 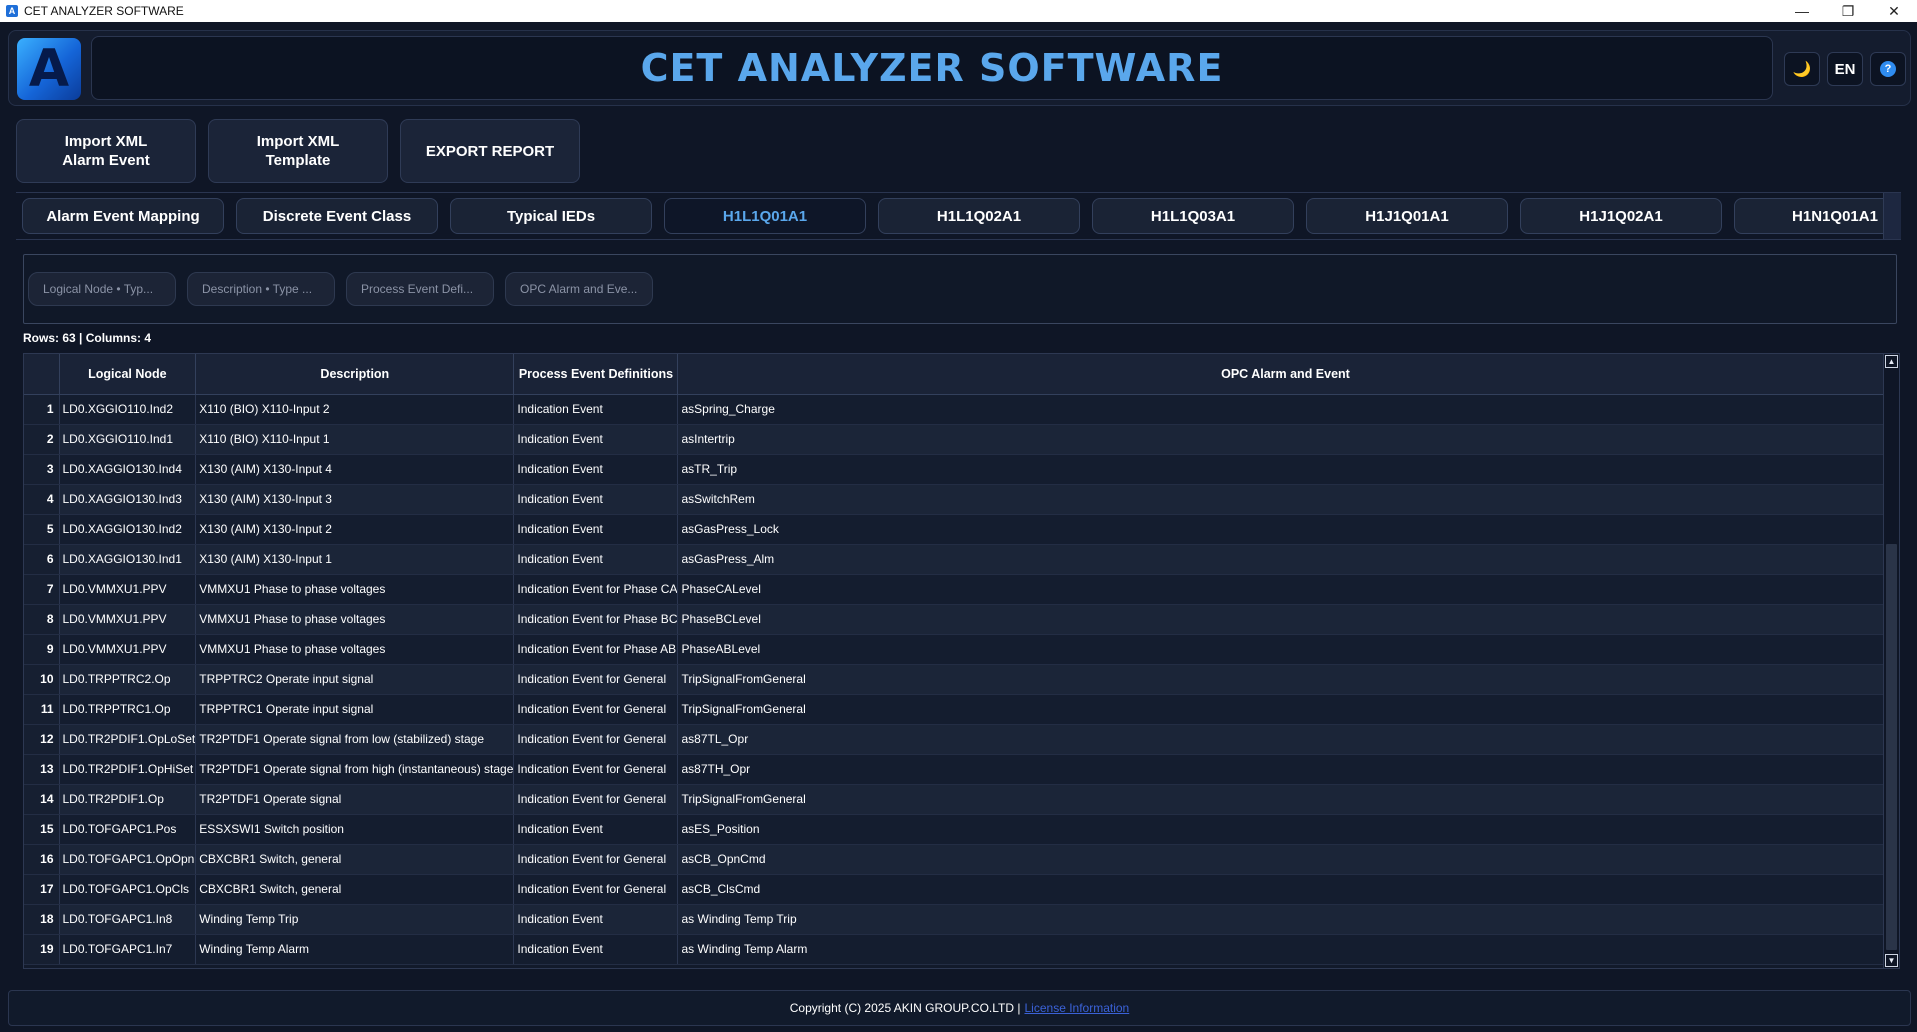 I want to click on logical-node-cell: LD0.TR2PDIF1.Op, so click(x=128, y=799).